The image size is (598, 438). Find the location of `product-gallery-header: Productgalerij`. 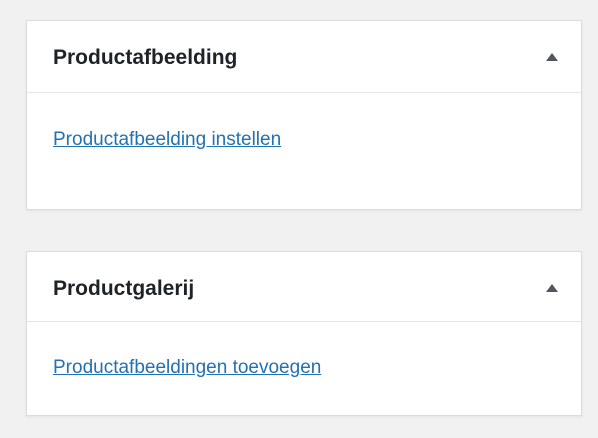

product-gallery-header: Productgalerij is located at coordinates (304, 287).